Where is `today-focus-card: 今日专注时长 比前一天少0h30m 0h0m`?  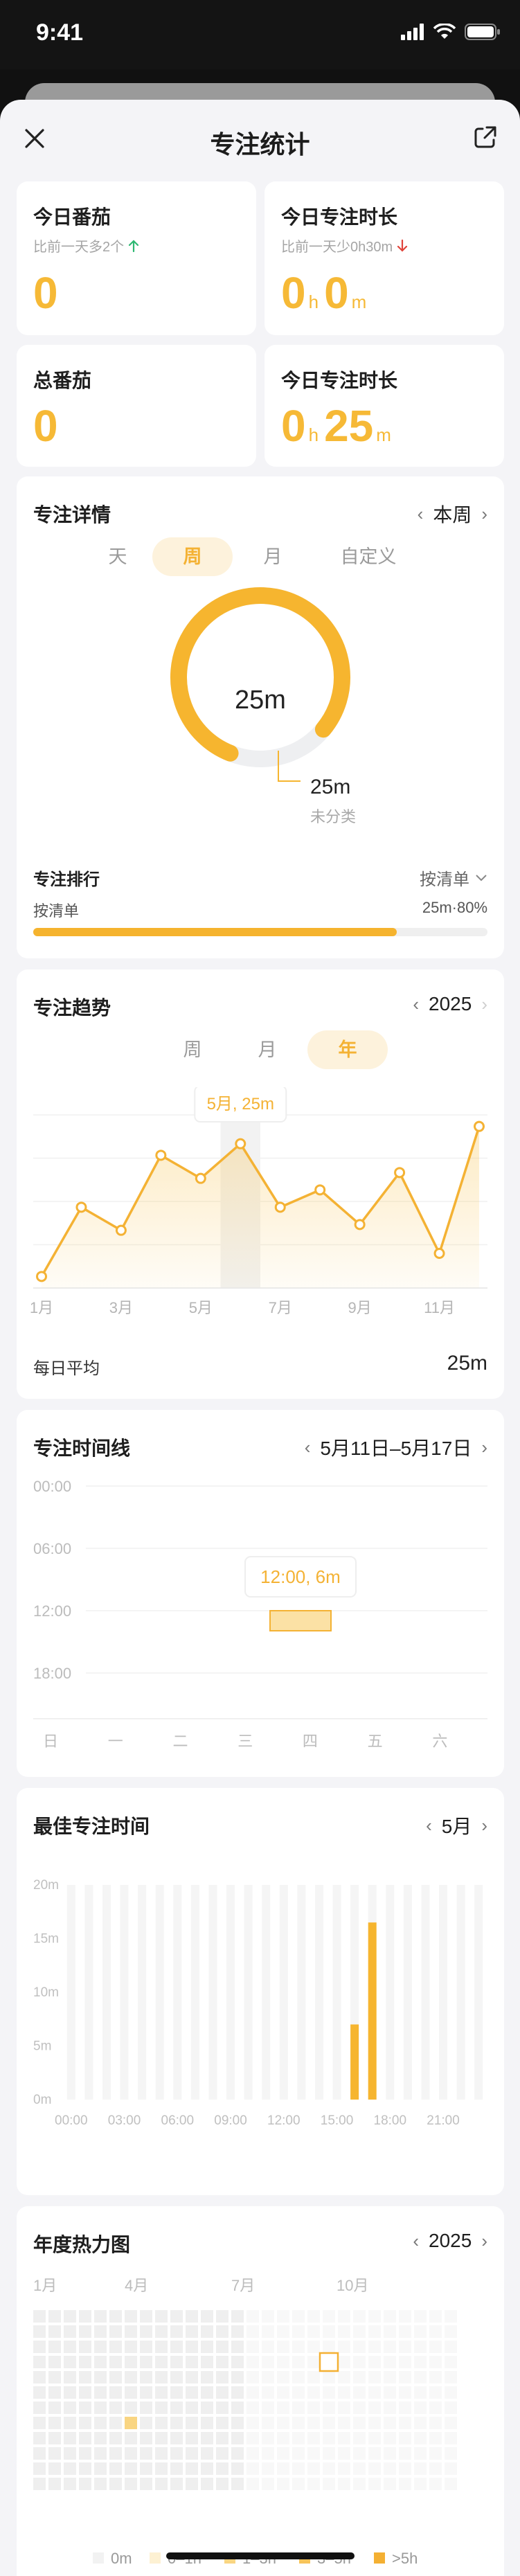 today-focus-card: 今日专注时长 比前一天少0h30m 0h0m is located at coordinates (384, 258).